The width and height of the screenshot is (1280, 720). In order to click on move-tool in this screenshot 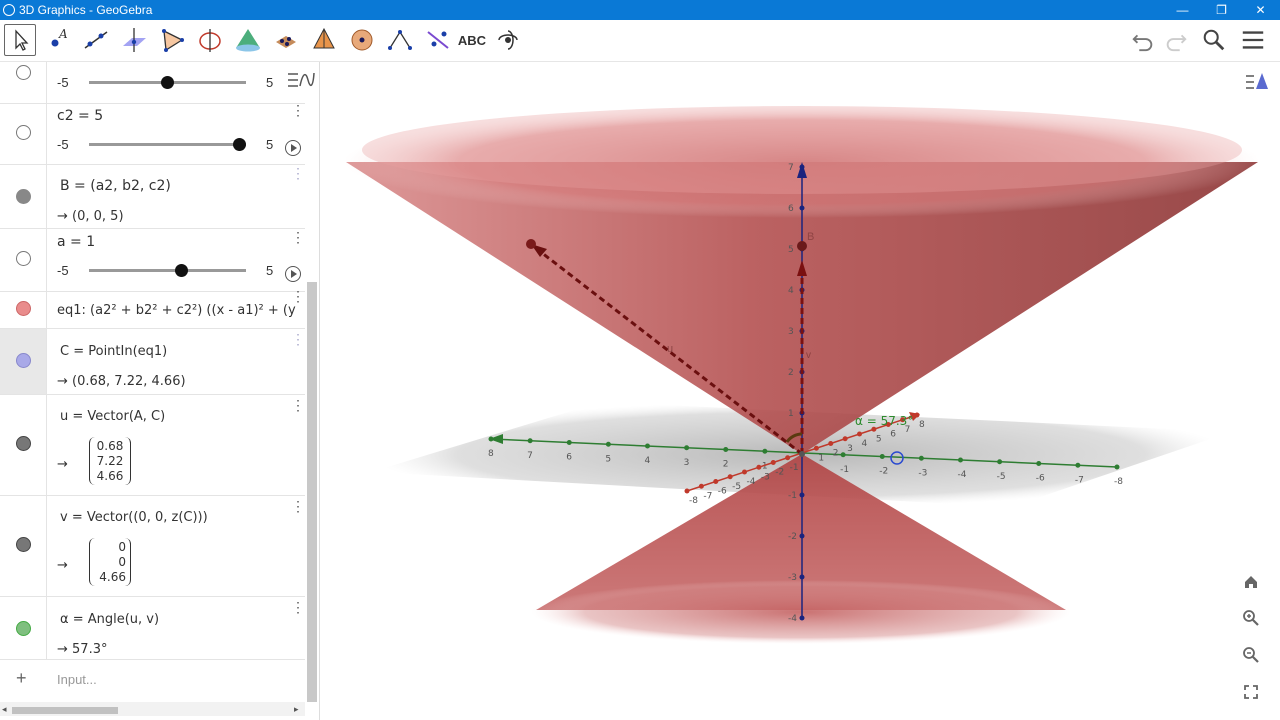, I will do `click(20, 40)`.